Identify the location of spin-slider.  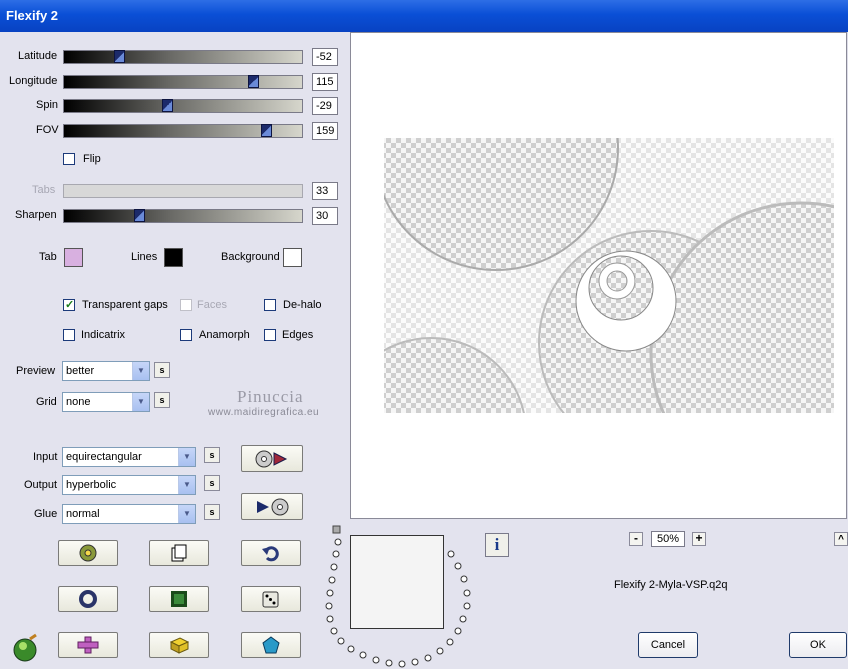
(183, 106).